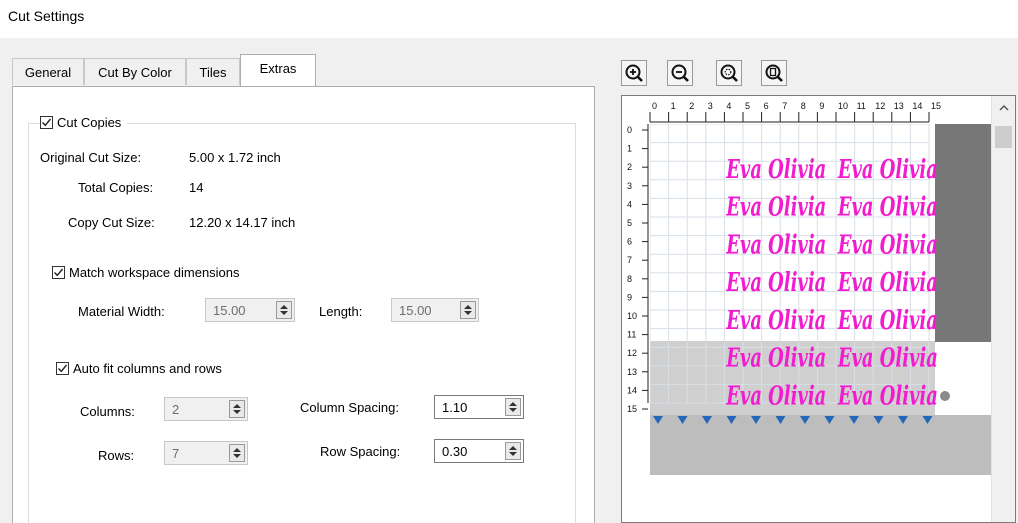 The image size is (1018, 523). Describe the element at coordinates (963, 384) in the screenshot. I see `offmat-light` at that location.